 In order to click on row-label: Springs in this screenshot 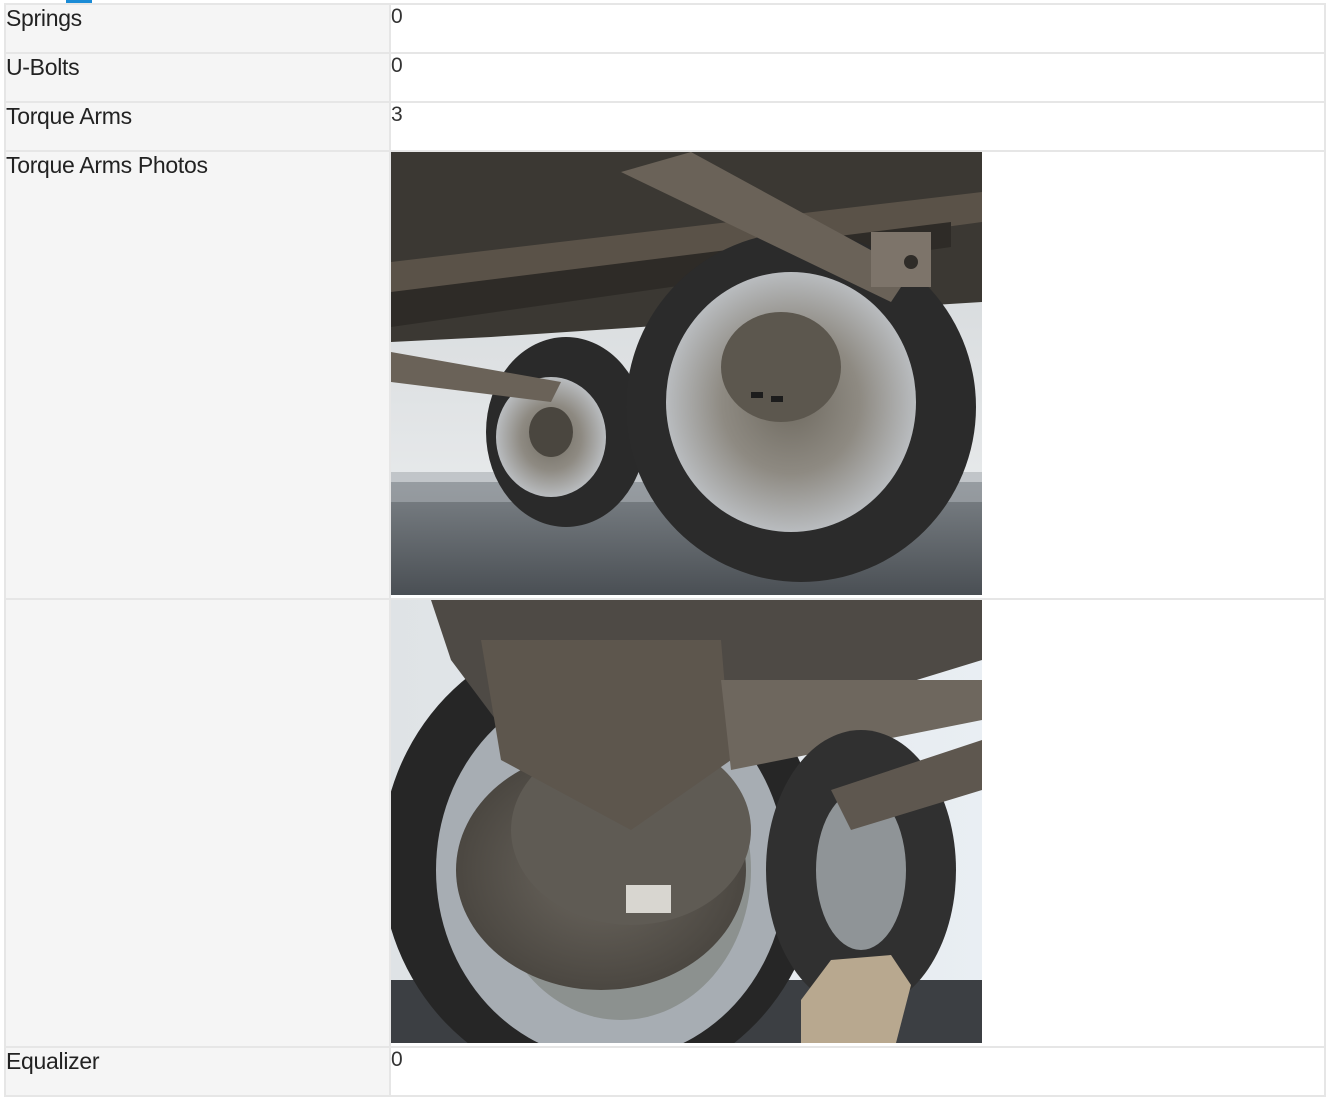, I will do `click(197, 28)`.